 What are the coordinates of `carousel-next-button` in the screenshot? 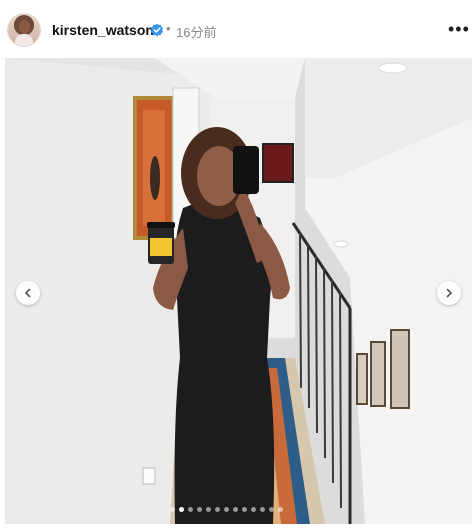 It's located at (449, 293).